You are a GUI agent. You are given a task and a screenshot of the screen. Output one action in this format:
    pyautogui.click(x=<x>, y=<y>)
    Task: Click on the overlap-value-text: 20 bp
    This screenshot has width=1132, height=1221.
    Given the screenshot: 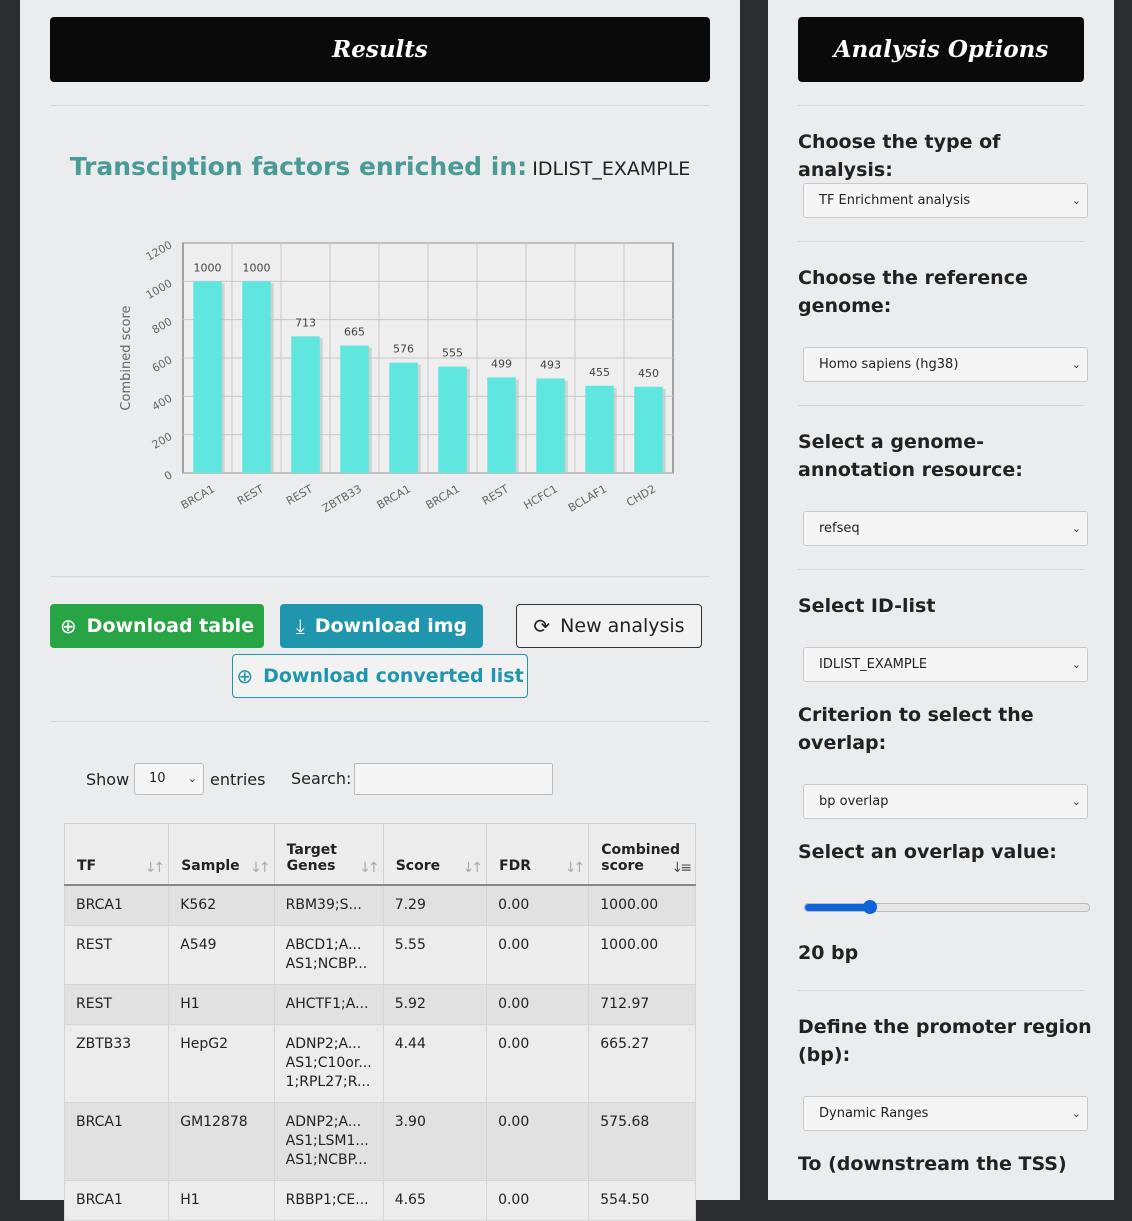 What is the action you would take?
    pyautogui.click(x=828, y=953)
    